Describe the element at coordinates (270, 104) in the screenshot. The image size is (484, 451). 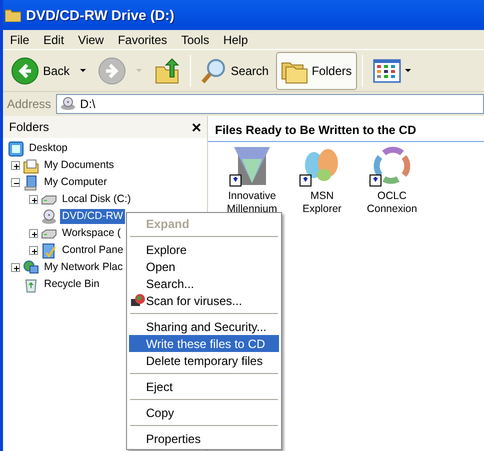
I see `address-field: D:\` at that location.